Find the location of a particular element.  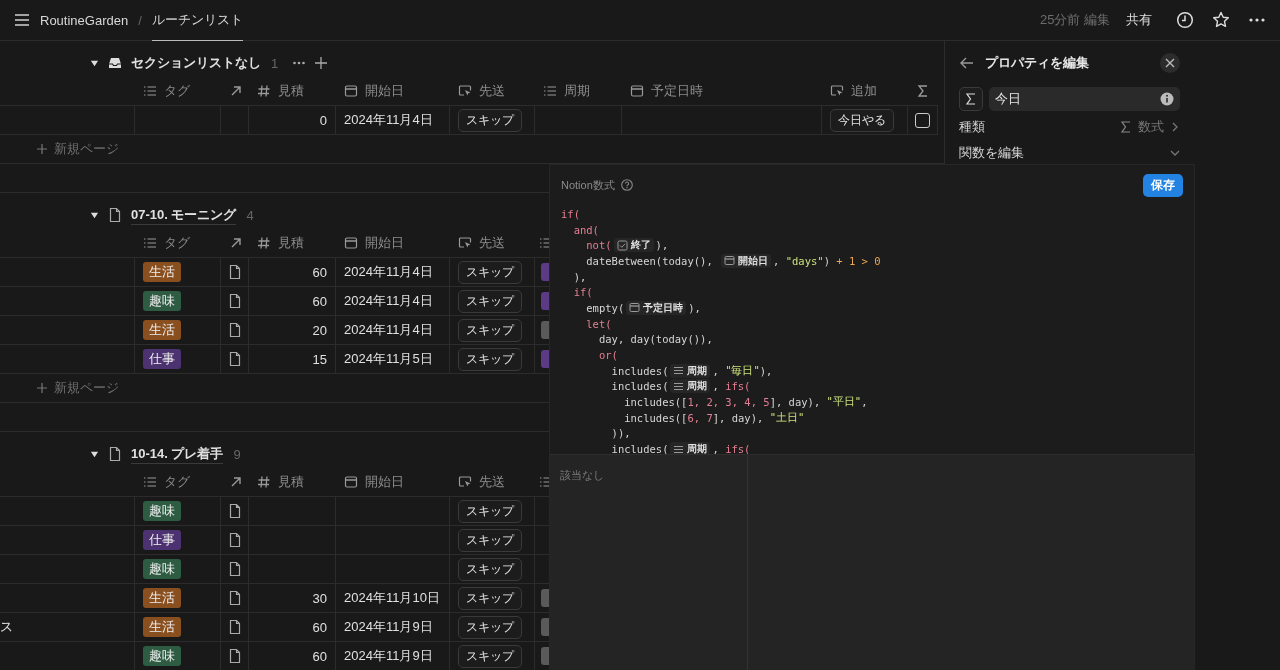

close-button is located at coordinates (1170, 63).